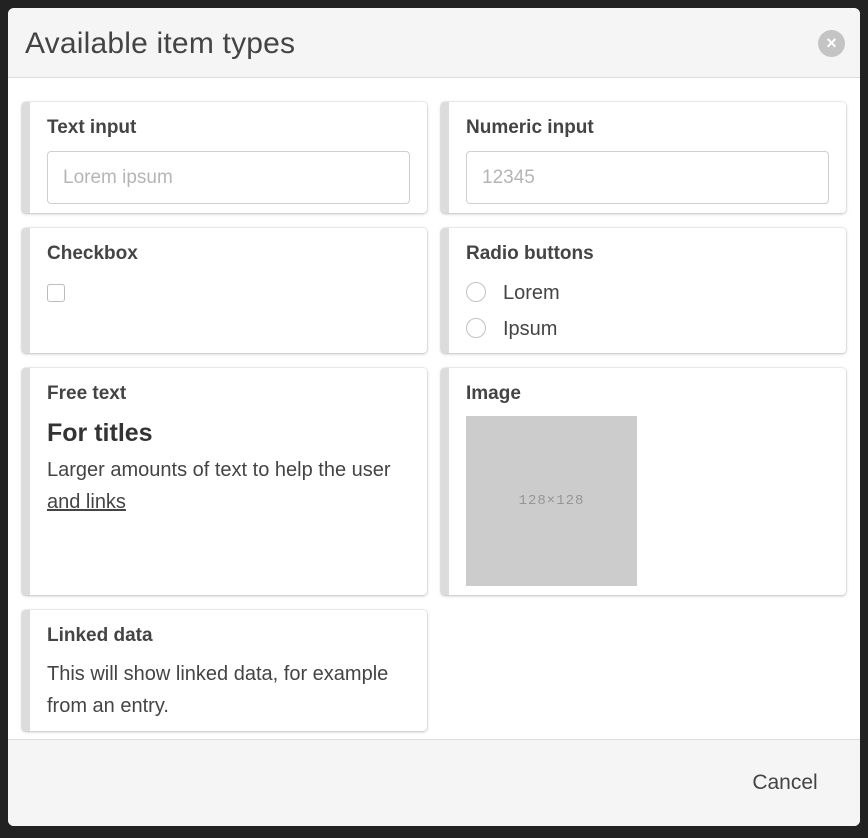  Describe the element at coordinates (92, 127) in the screenshot. I see `card-title: Text input` at that location.